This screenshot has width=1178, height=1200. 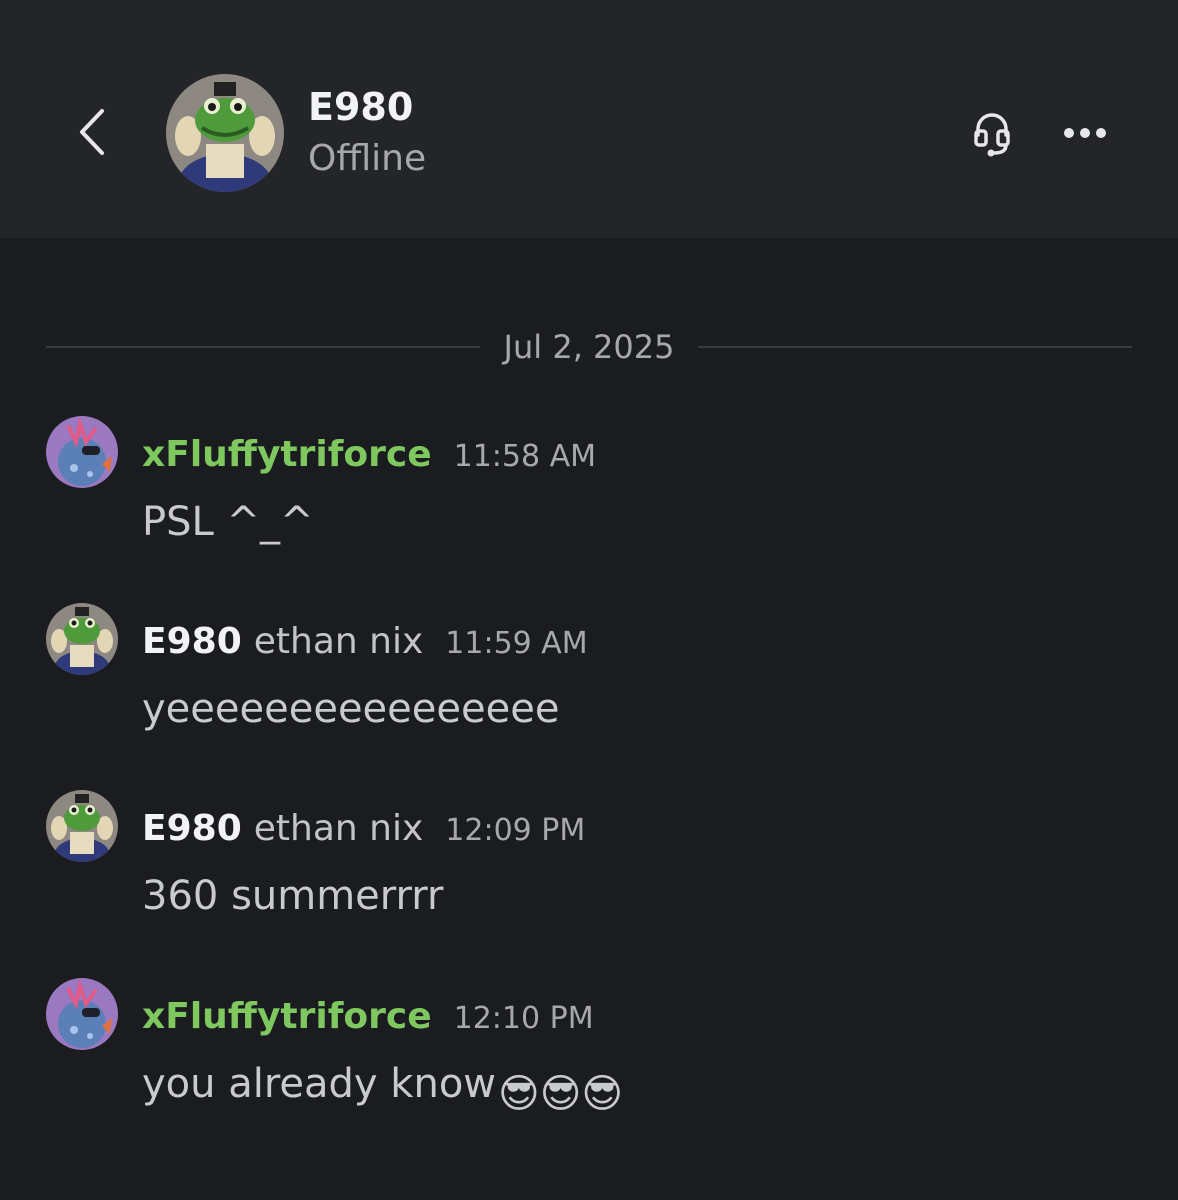 I want to click on message-text: yeeeeeeeeeeeeeeee, so click(x=351, y=709).